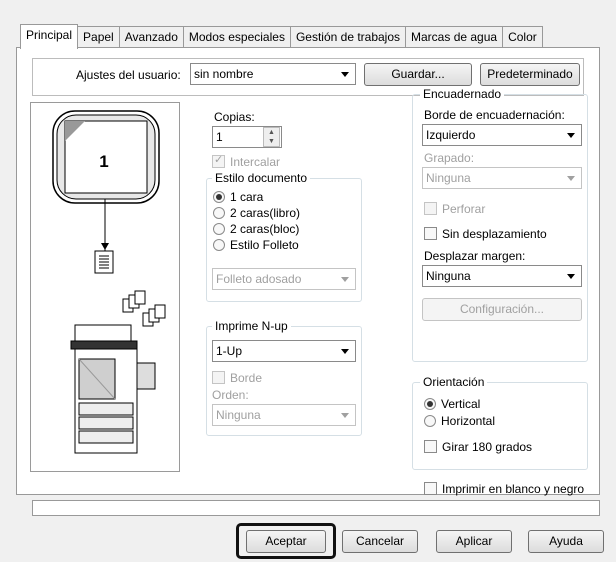 The image size is (616, 562). I want to click on order-select: Ninguna, so click(284, 415).